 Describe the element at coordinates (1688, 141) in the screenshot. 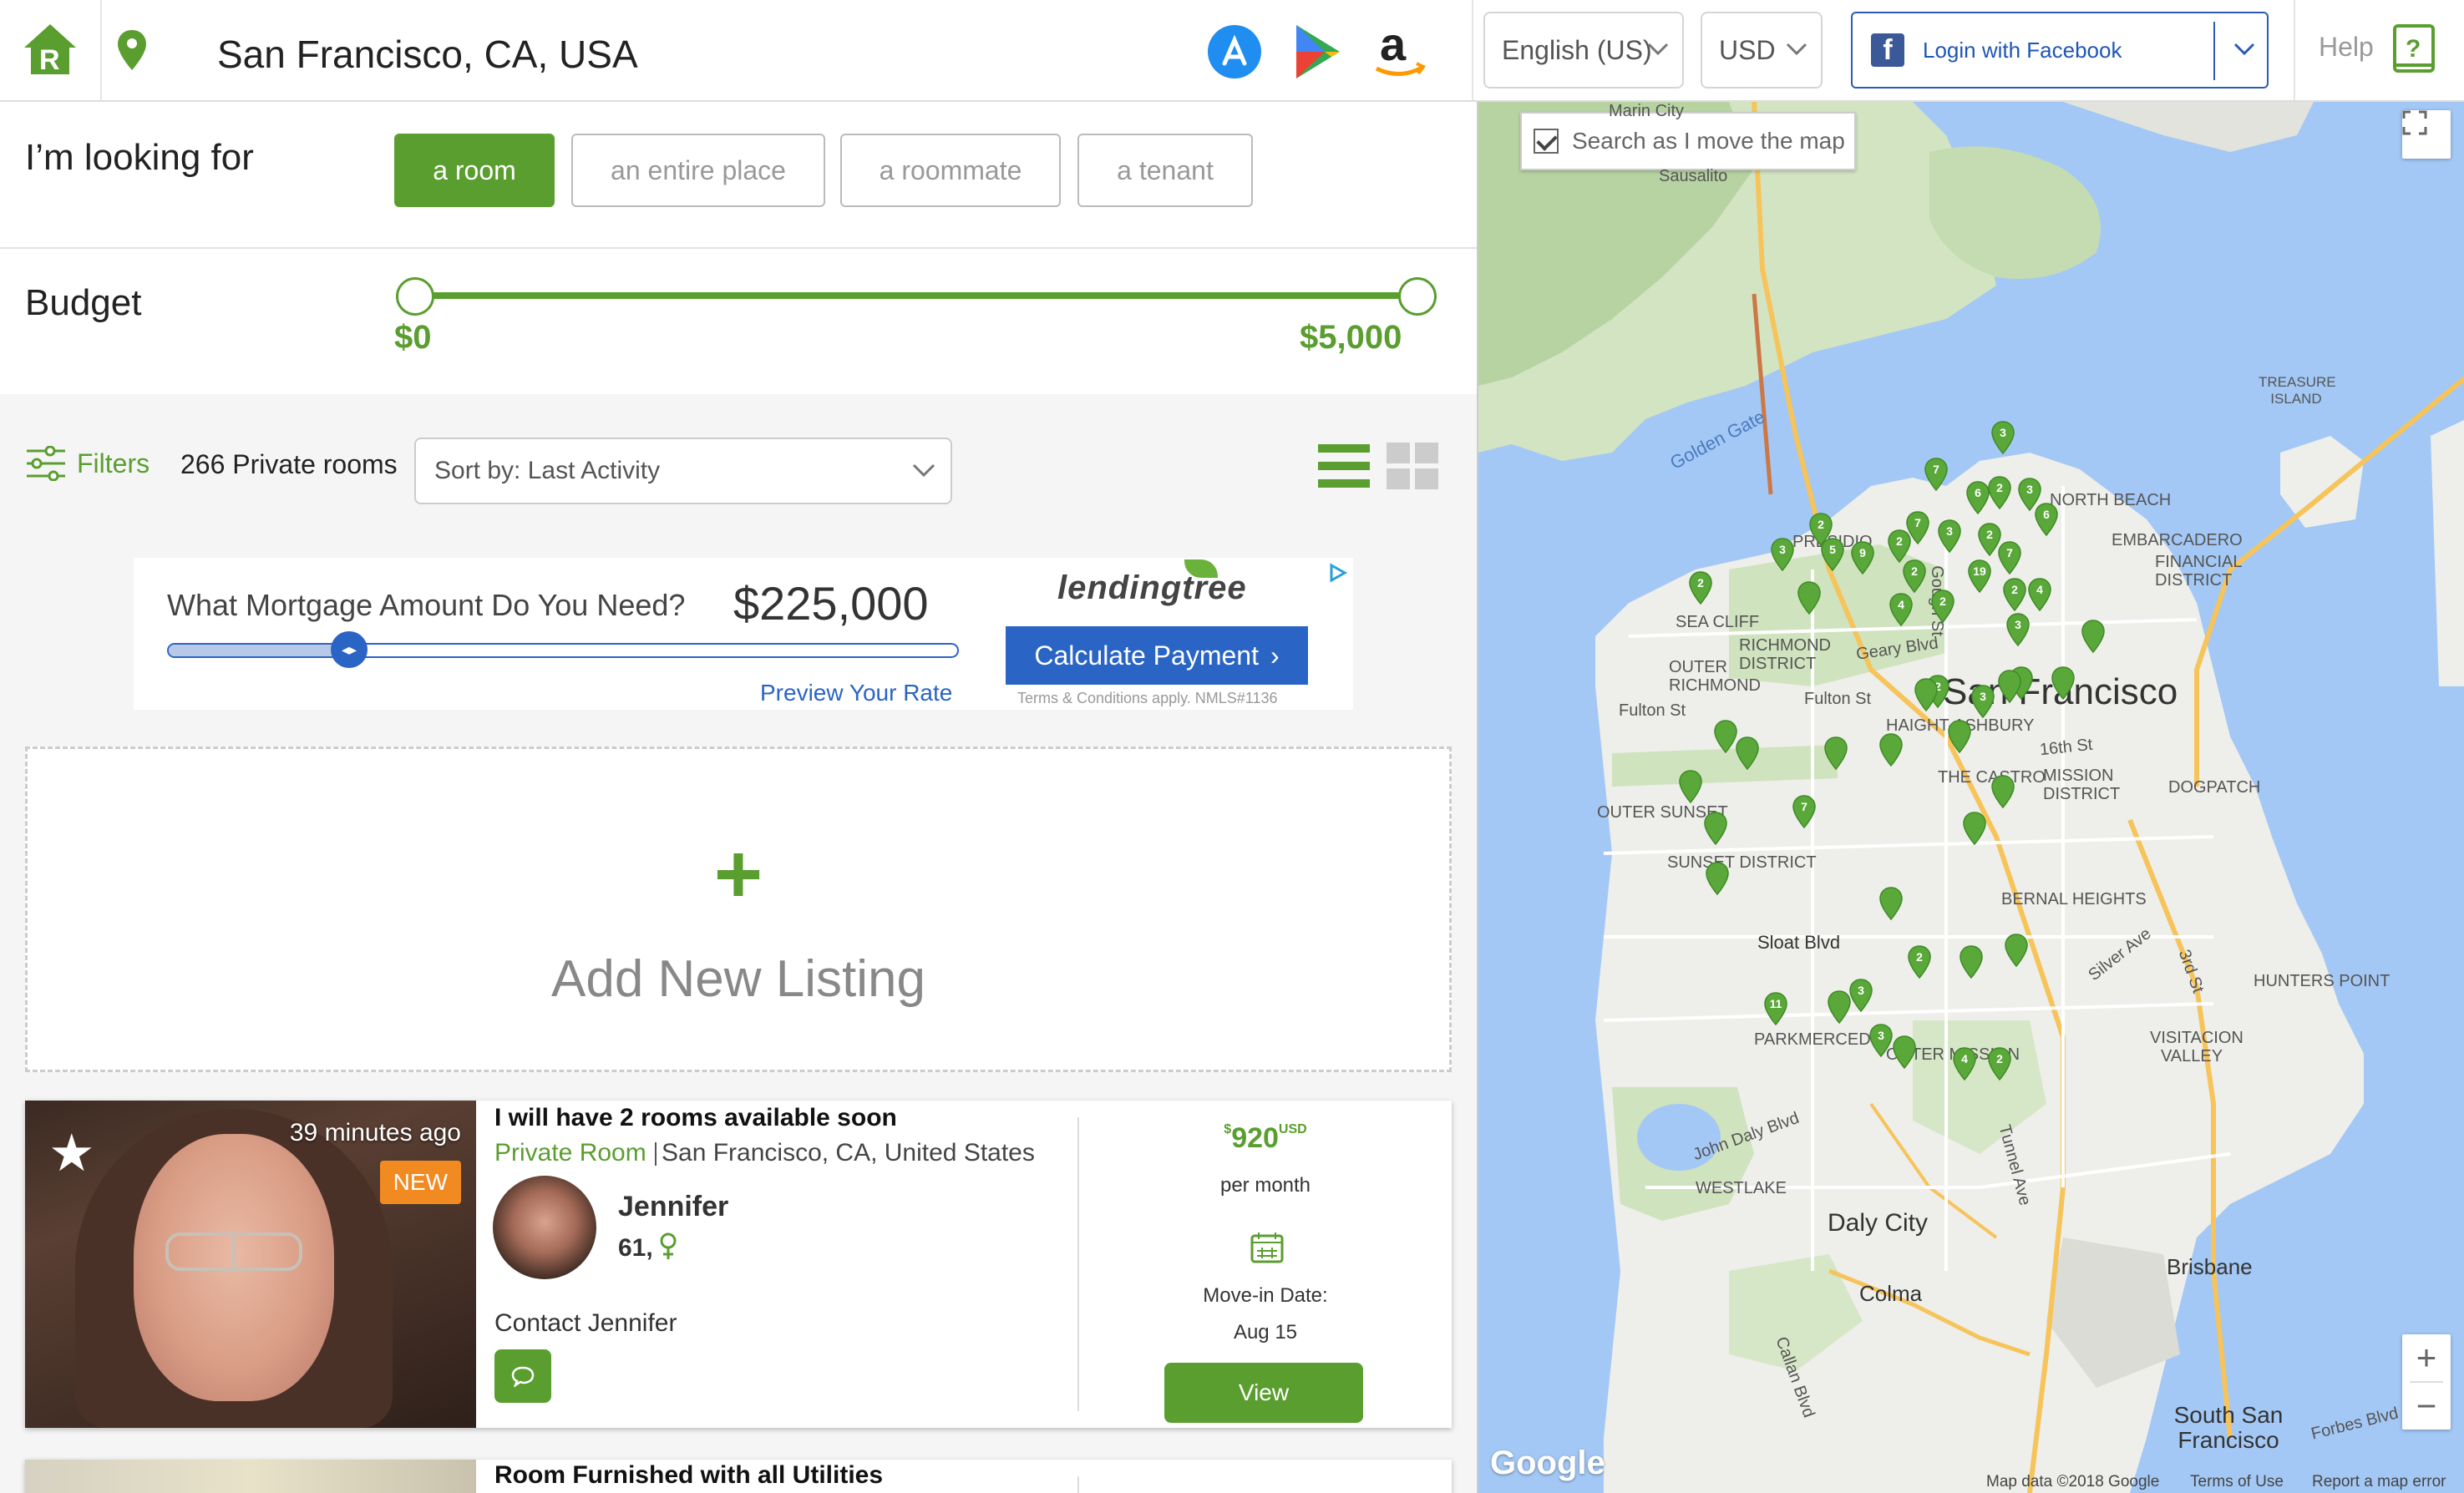

I see `search-as-move-checkbox: Search as I move the map` at that location.